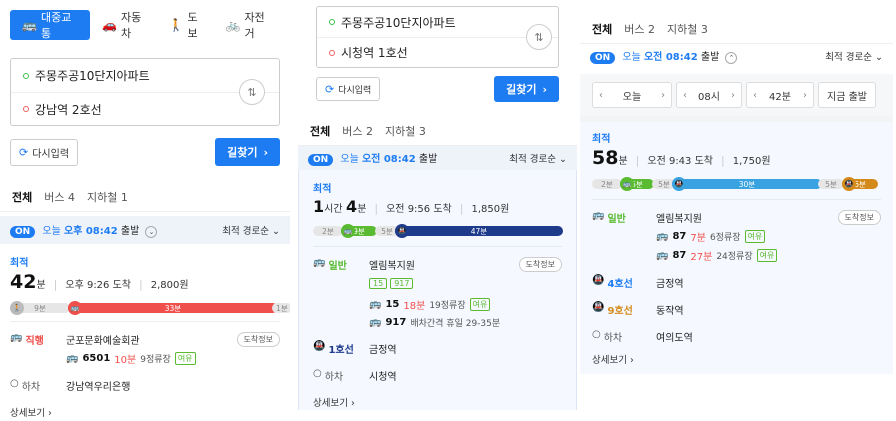  What do you see at coordinates (378, 283) in the screenshot?
I see `bus-chip: 15` at bounding box center [378, 283].